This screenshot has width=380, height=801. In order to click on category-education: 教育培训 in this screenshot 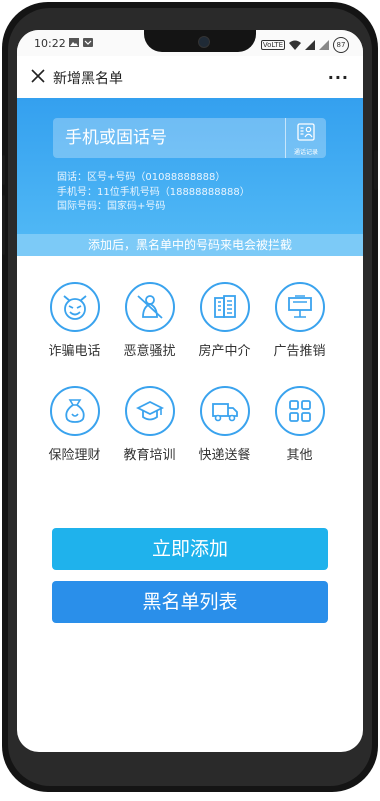, I will do `click(149, 424)`.